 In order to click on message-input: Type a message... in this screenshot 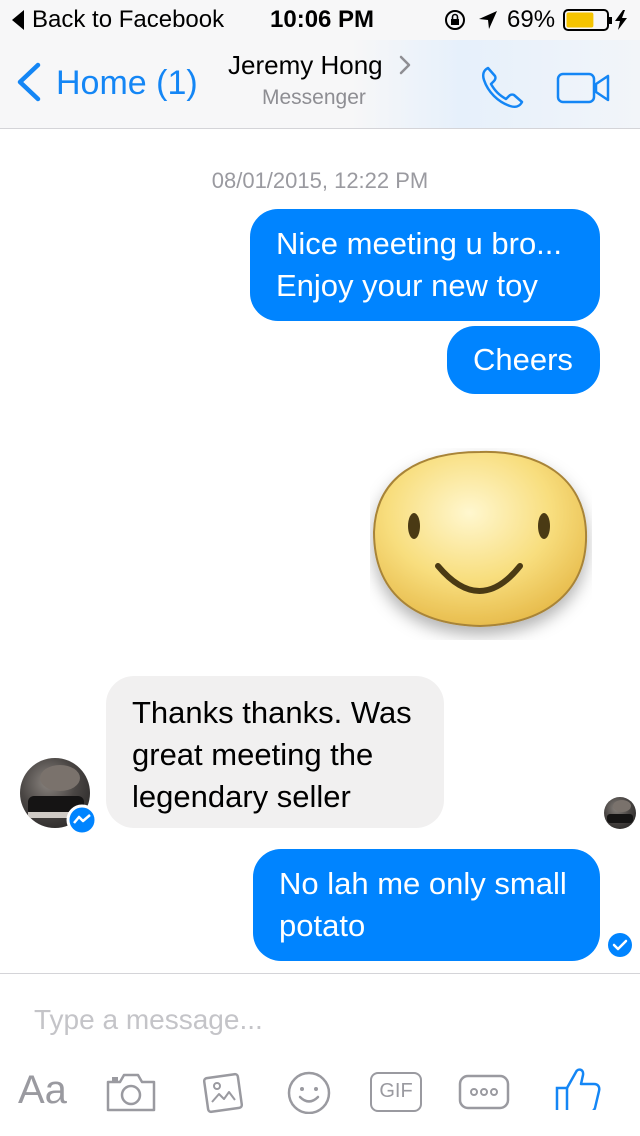, I will do `click(148, 1020)`.